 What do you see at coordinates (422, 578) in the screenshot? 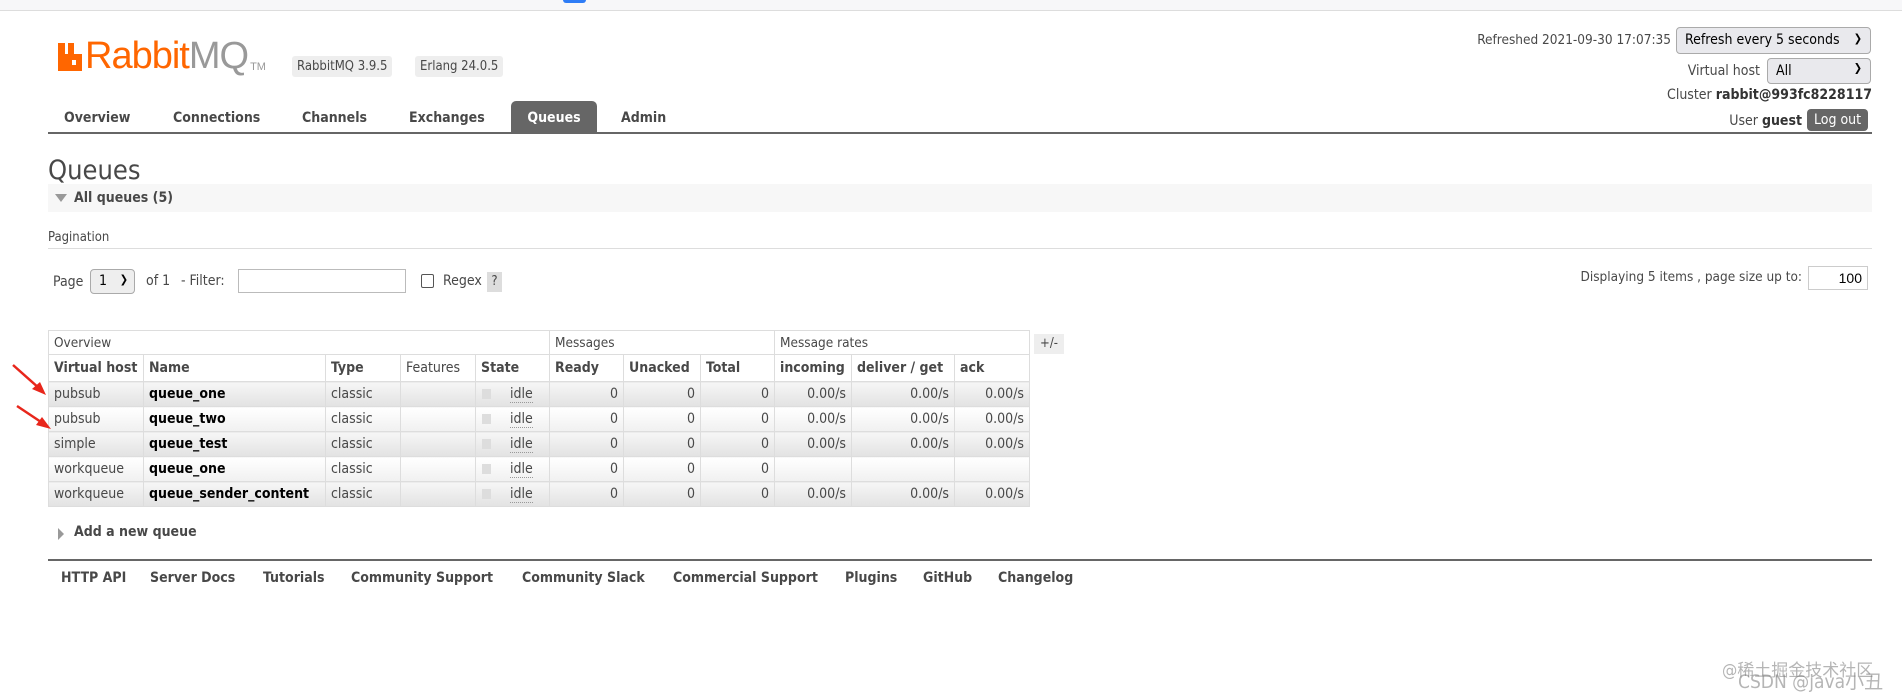
I see `footer-link-community-support: Community Support` at bounding box center [422, 578].